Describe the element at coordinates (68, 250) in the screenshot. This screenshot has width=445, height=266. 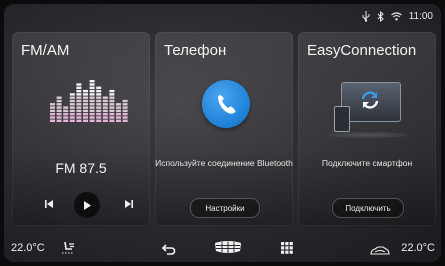
I see `seat-airflow-icon` at that location.